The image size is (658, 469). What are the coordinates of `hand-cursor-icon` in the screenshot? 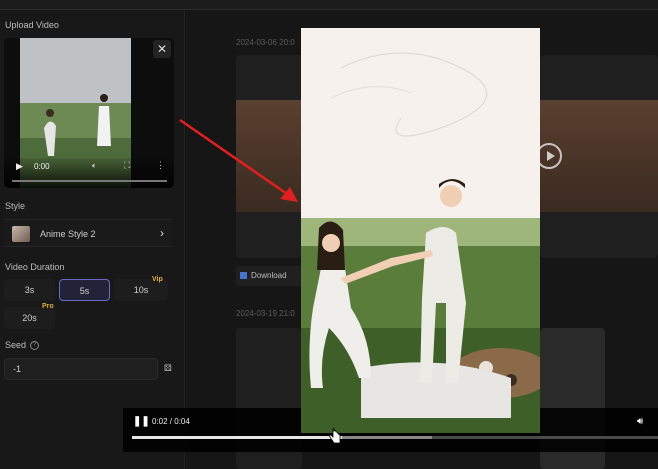 It's located at (335, 436).